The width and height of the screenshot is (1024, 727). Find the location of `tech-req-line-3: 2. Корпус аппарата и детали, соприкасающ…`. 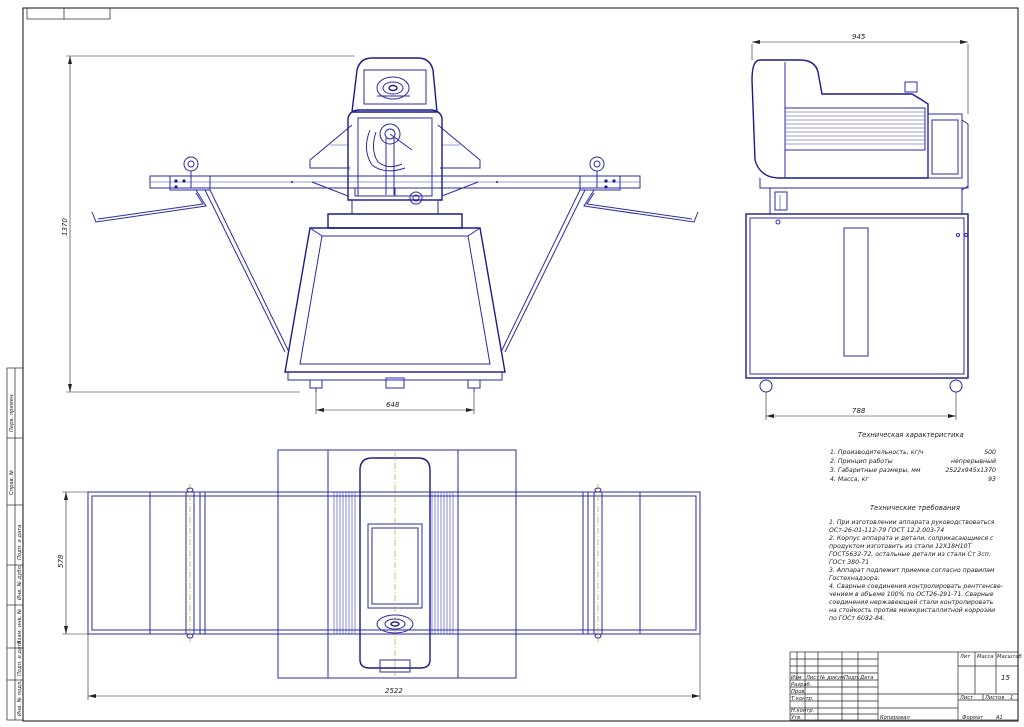

tech-req-line-3: 2. Корпус аппарата и детали, соприкасающ… is located at coordinates (911, 538).